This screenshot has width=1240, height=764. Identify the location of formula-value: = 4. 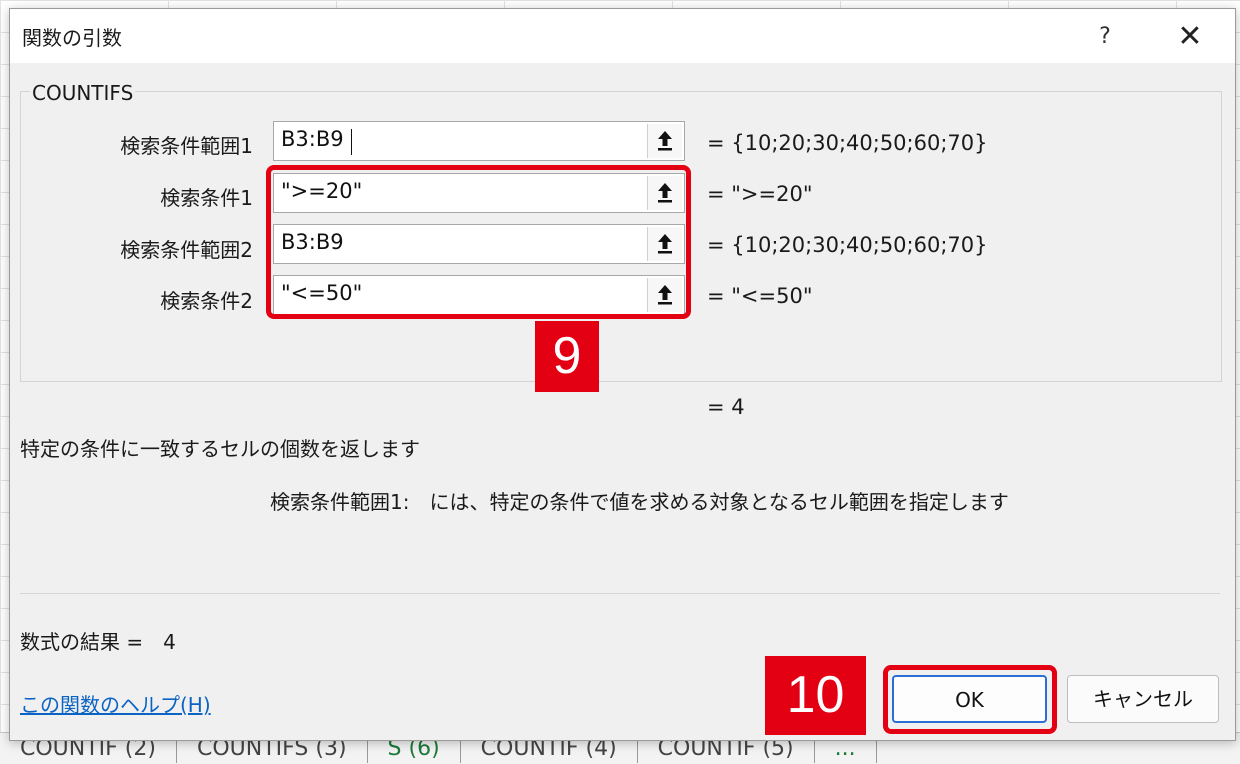
(726, 407).